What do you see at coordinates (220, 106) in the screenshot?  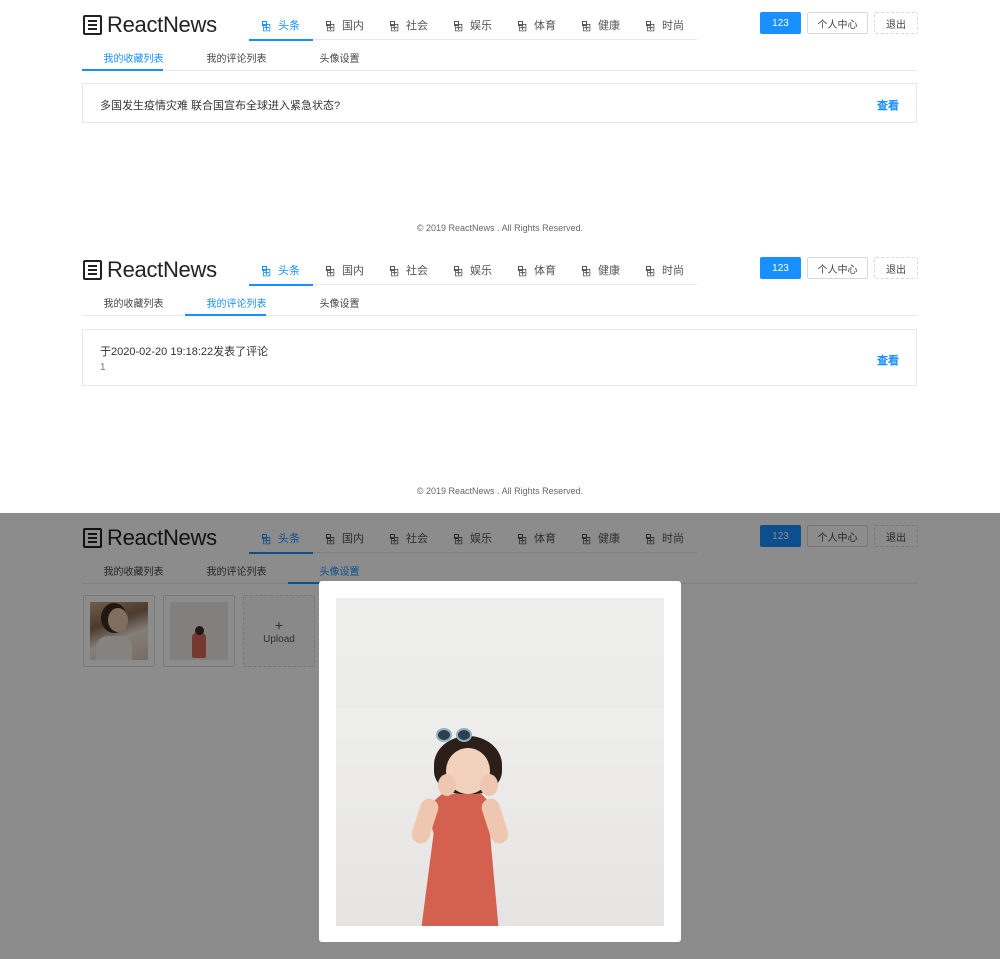 I see `favorite-title: 多国发生疫情灾难 联合国宣布全球进入紧急状态?` at bounding box center [220, 106].